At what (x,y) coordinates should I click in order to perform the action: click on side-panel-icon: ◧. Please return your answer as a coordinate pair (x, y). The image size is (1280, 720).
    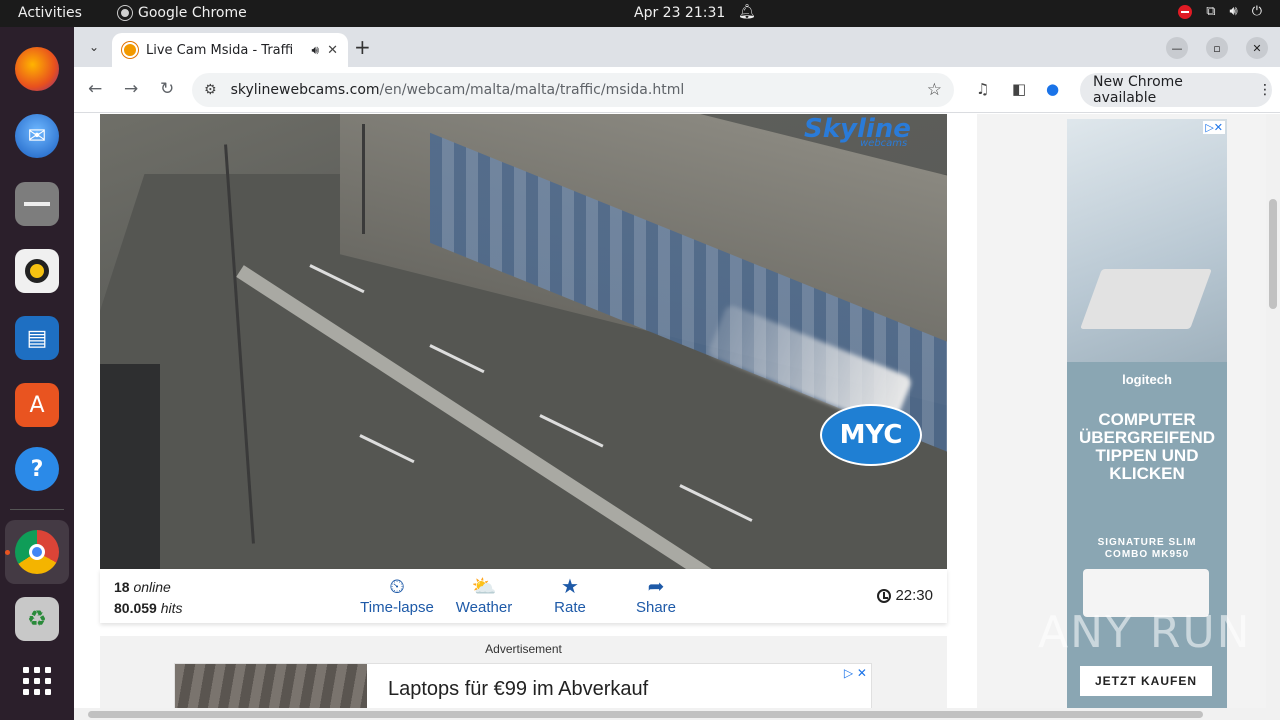
    Looking at the image, I should click on (1019, 89).